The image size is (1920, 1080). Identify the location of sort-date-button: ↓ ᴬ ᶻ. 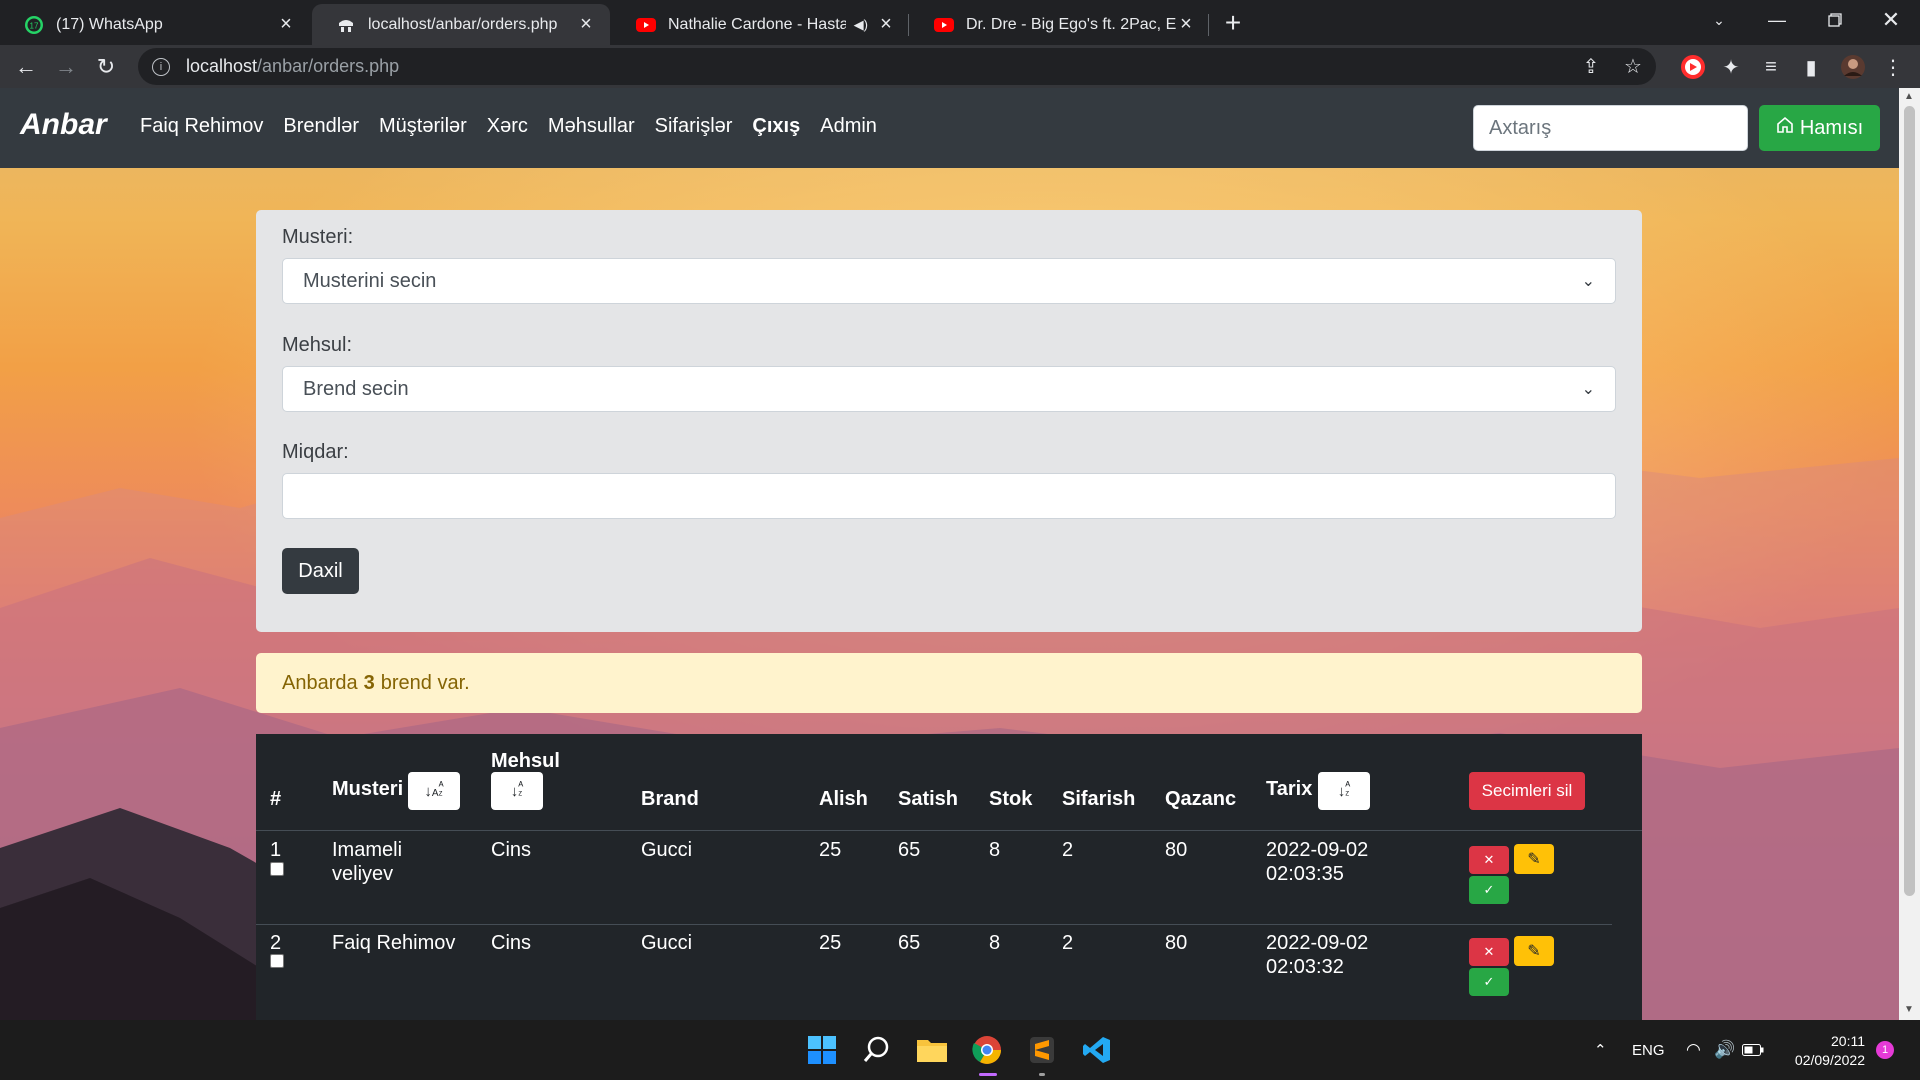
(1344, 791).